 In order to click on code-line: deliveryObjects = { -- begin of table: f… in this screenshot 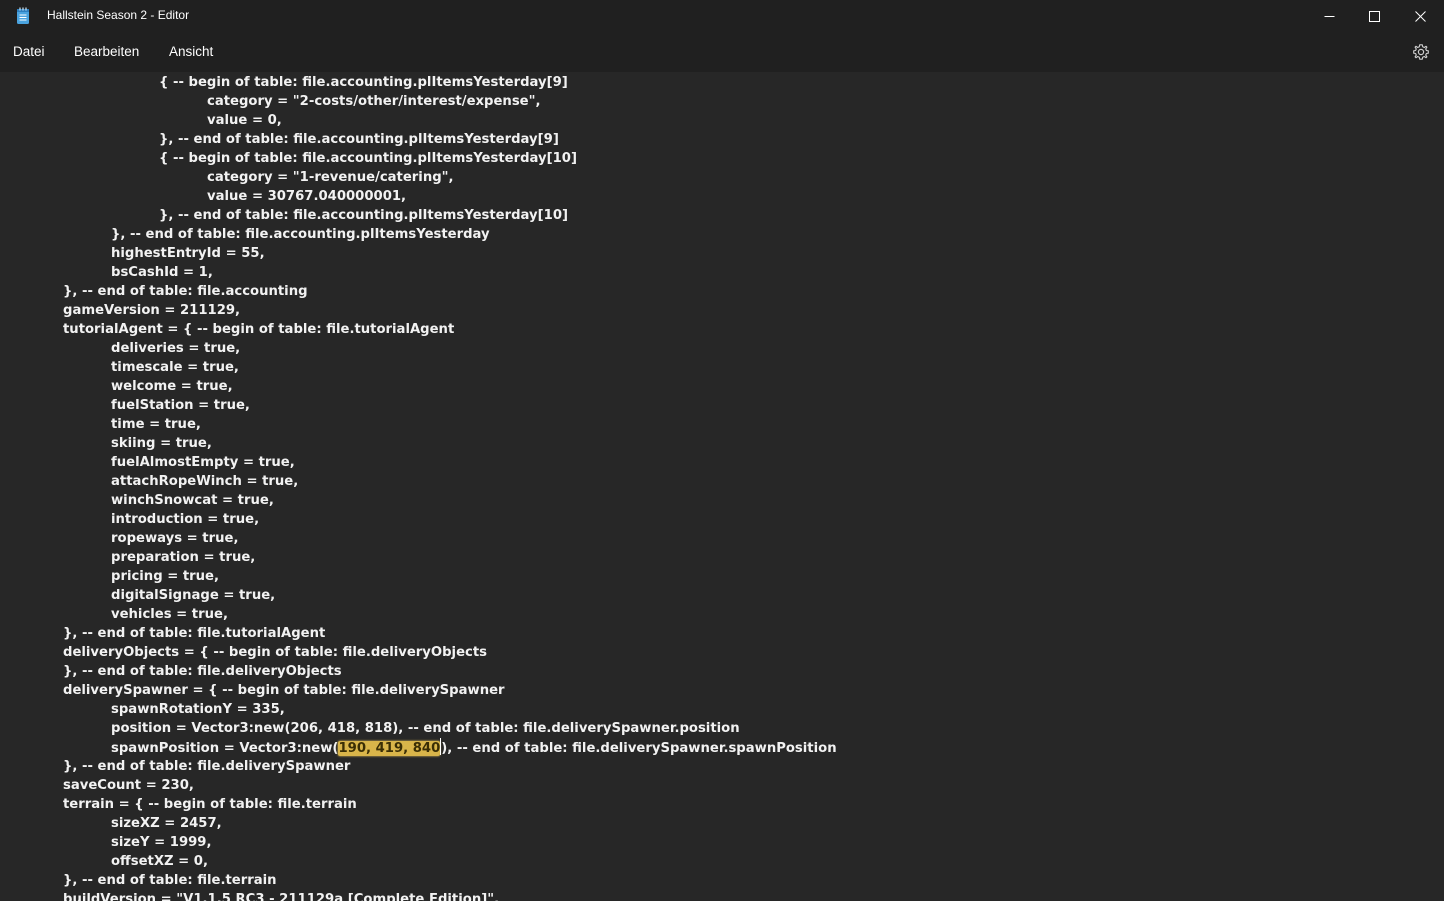, I will do `click(426, 652)`.